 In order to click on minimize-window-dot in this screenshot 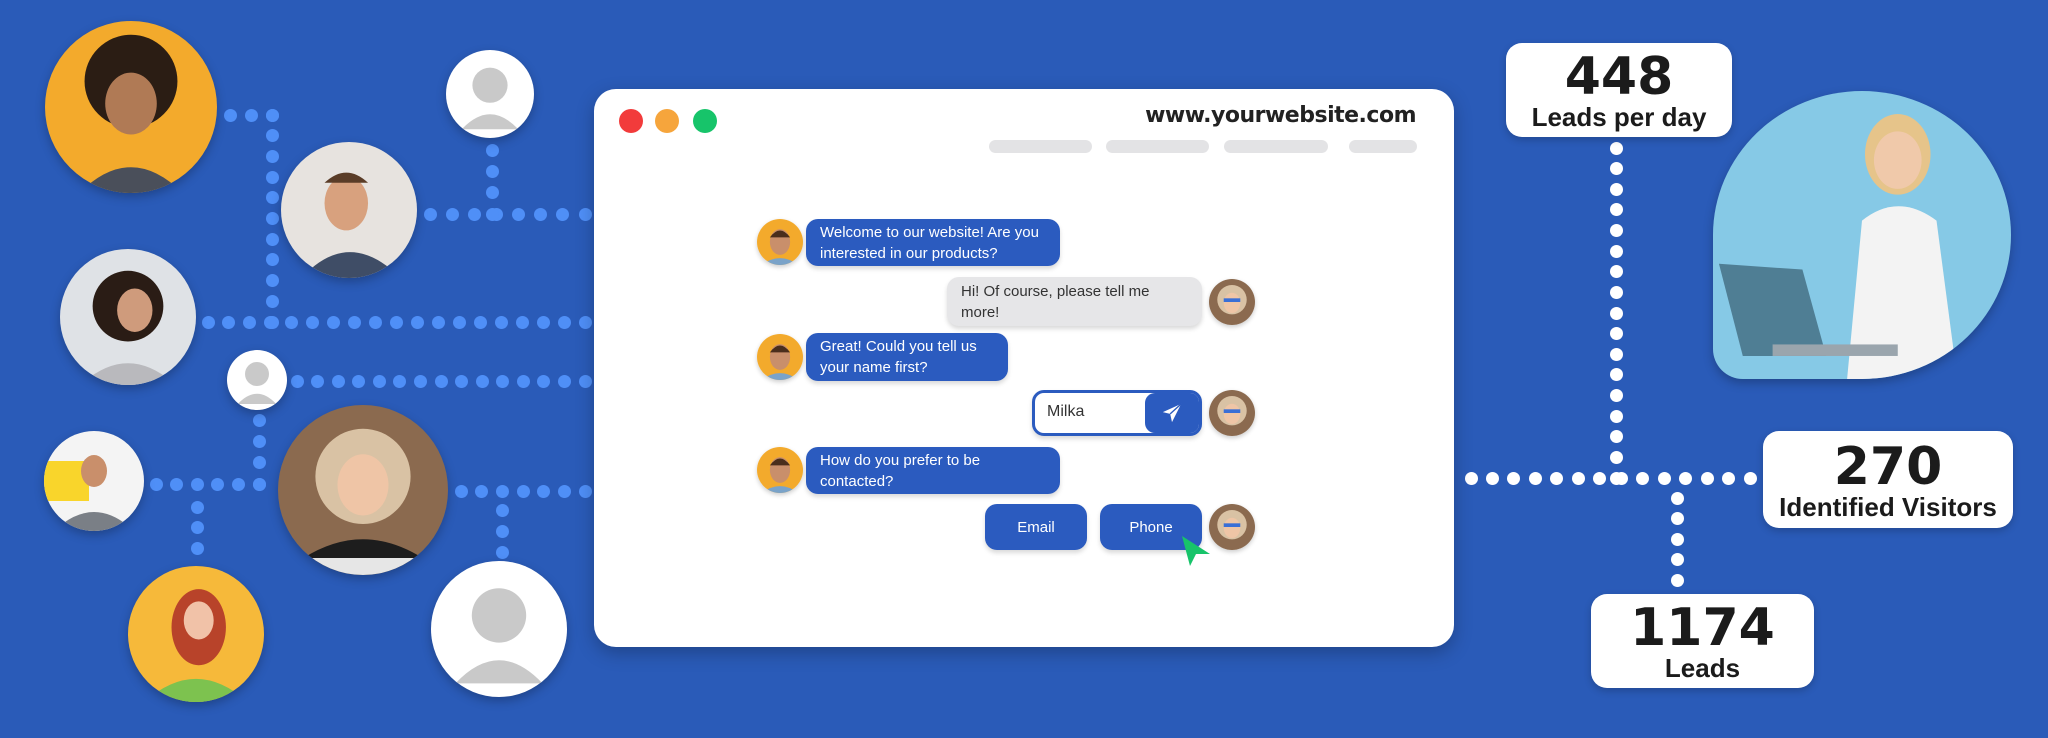, I will do `click(667, 121)`.